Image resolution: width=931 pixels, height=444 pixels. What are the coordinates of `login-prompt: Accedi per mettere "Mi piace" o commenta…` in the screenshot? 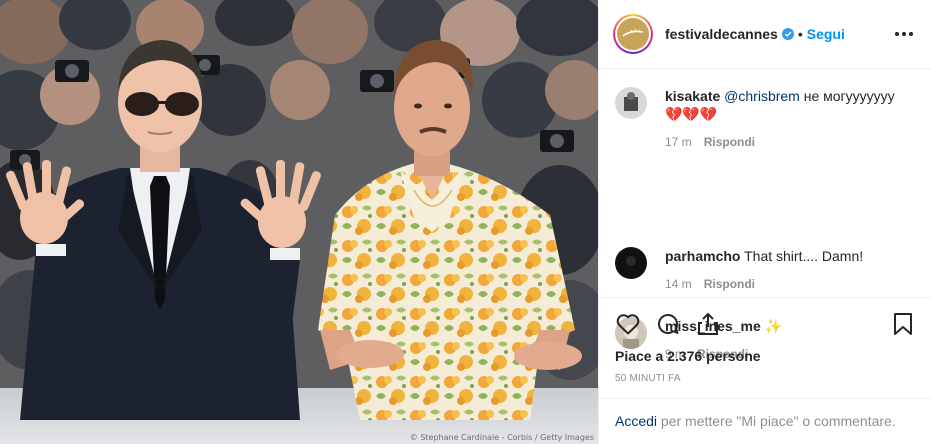 It's located at (765, 421).